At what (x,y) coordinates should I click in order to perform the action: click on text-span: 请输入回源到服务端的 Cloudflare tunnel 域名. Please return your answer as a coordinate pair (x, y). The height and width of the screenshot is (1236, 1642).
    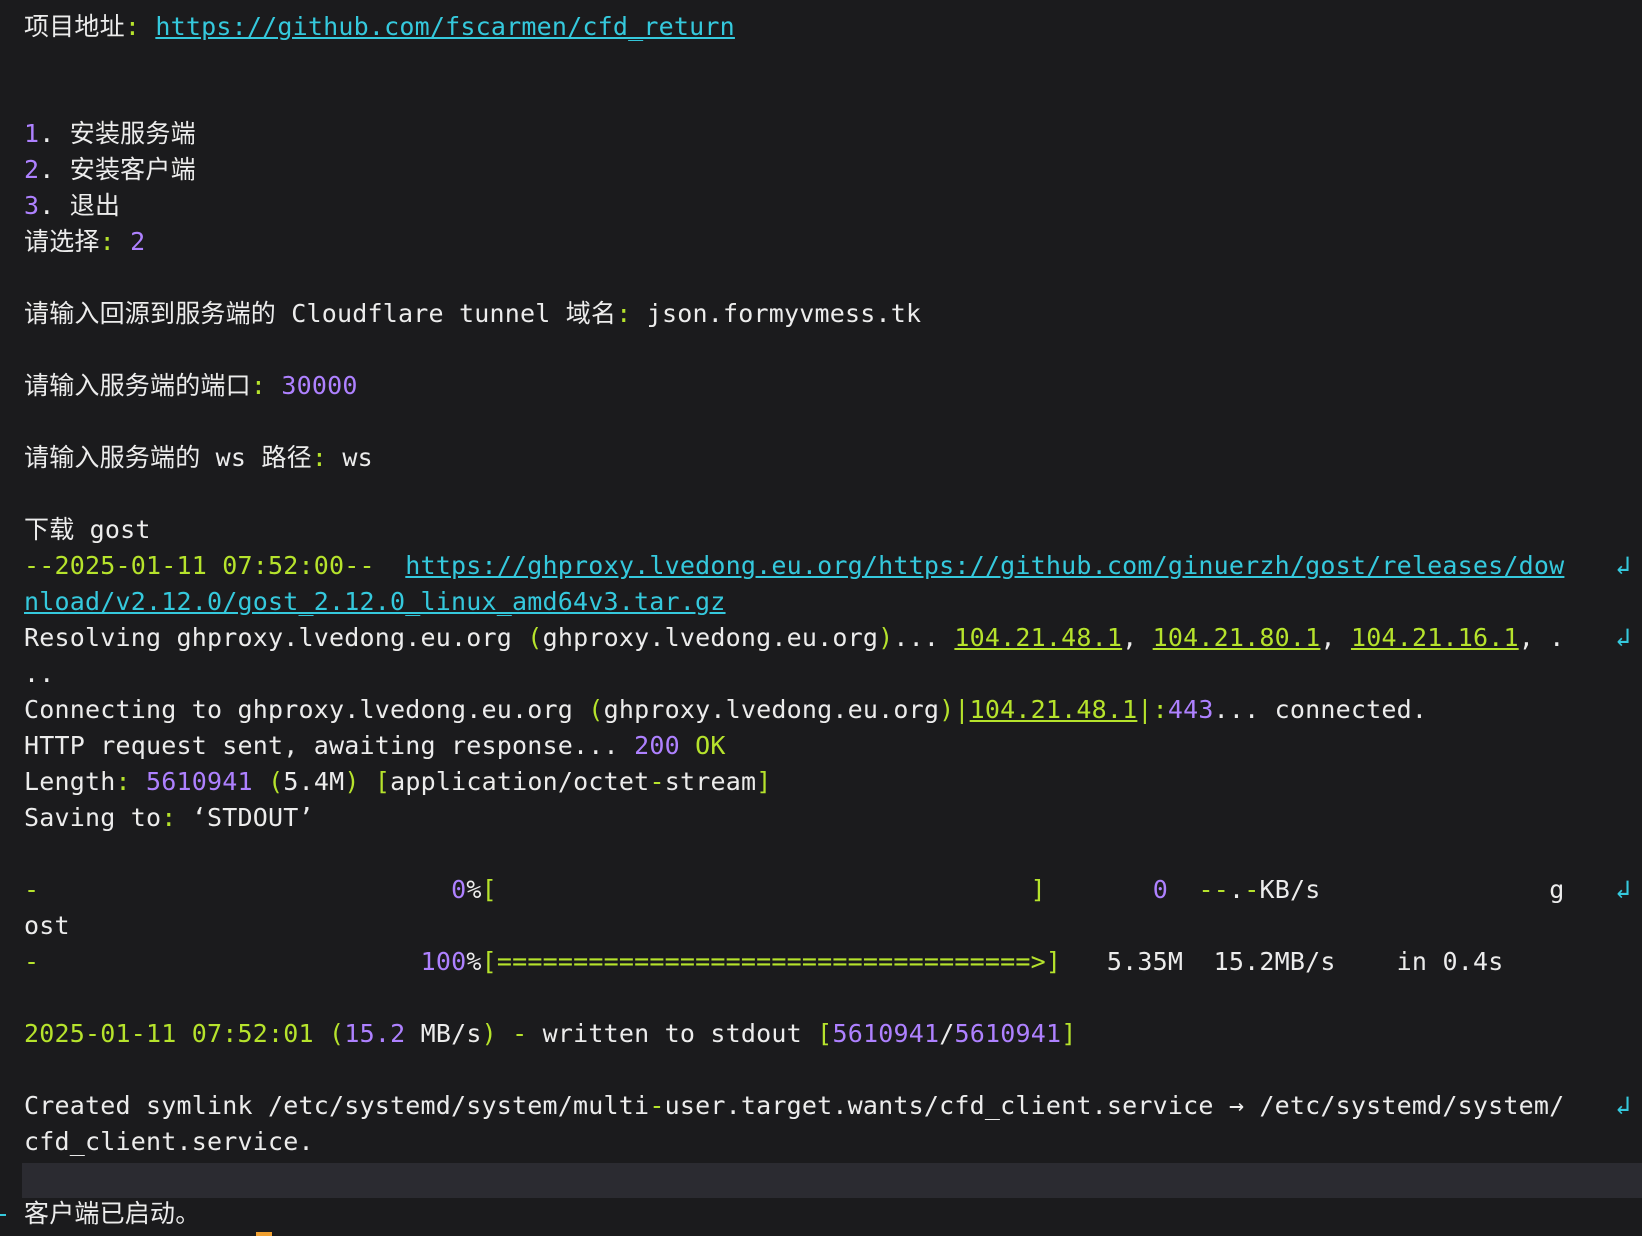
    Looking at the image, I should click on (320, 313).